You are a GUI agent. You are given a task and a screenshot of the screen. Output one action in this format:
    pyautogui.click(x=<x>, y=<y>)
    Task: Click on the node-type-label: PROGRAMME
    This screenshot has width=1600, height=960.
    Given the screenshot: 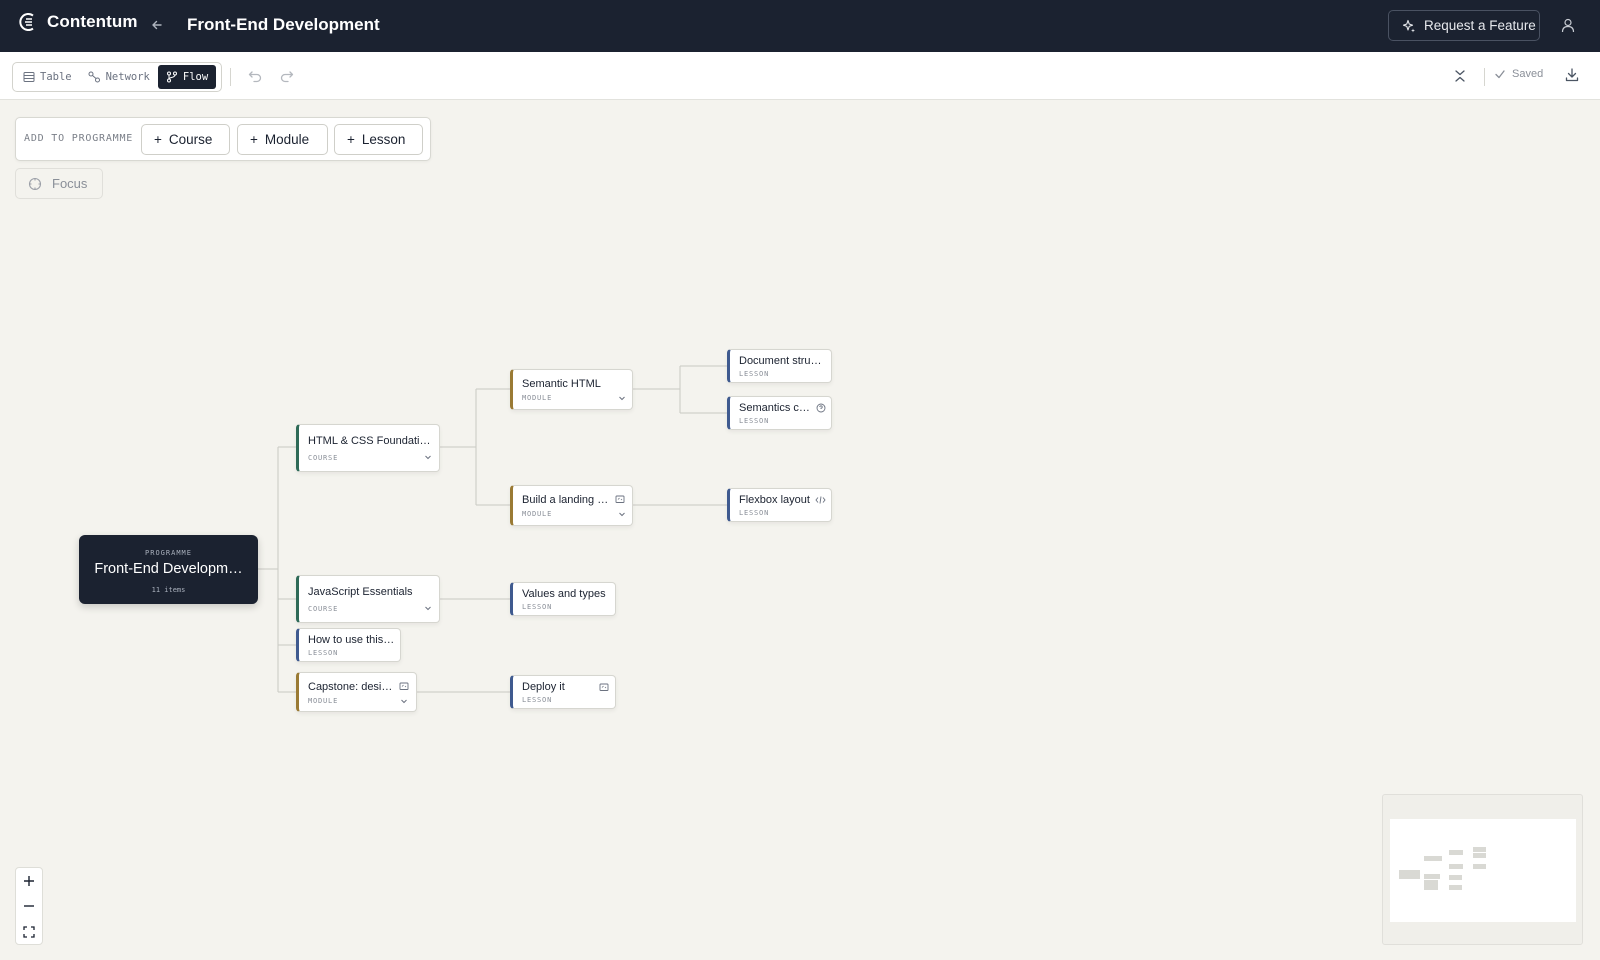 What is the action you would take?
    pyautogui.click(x=168, y=553)
    